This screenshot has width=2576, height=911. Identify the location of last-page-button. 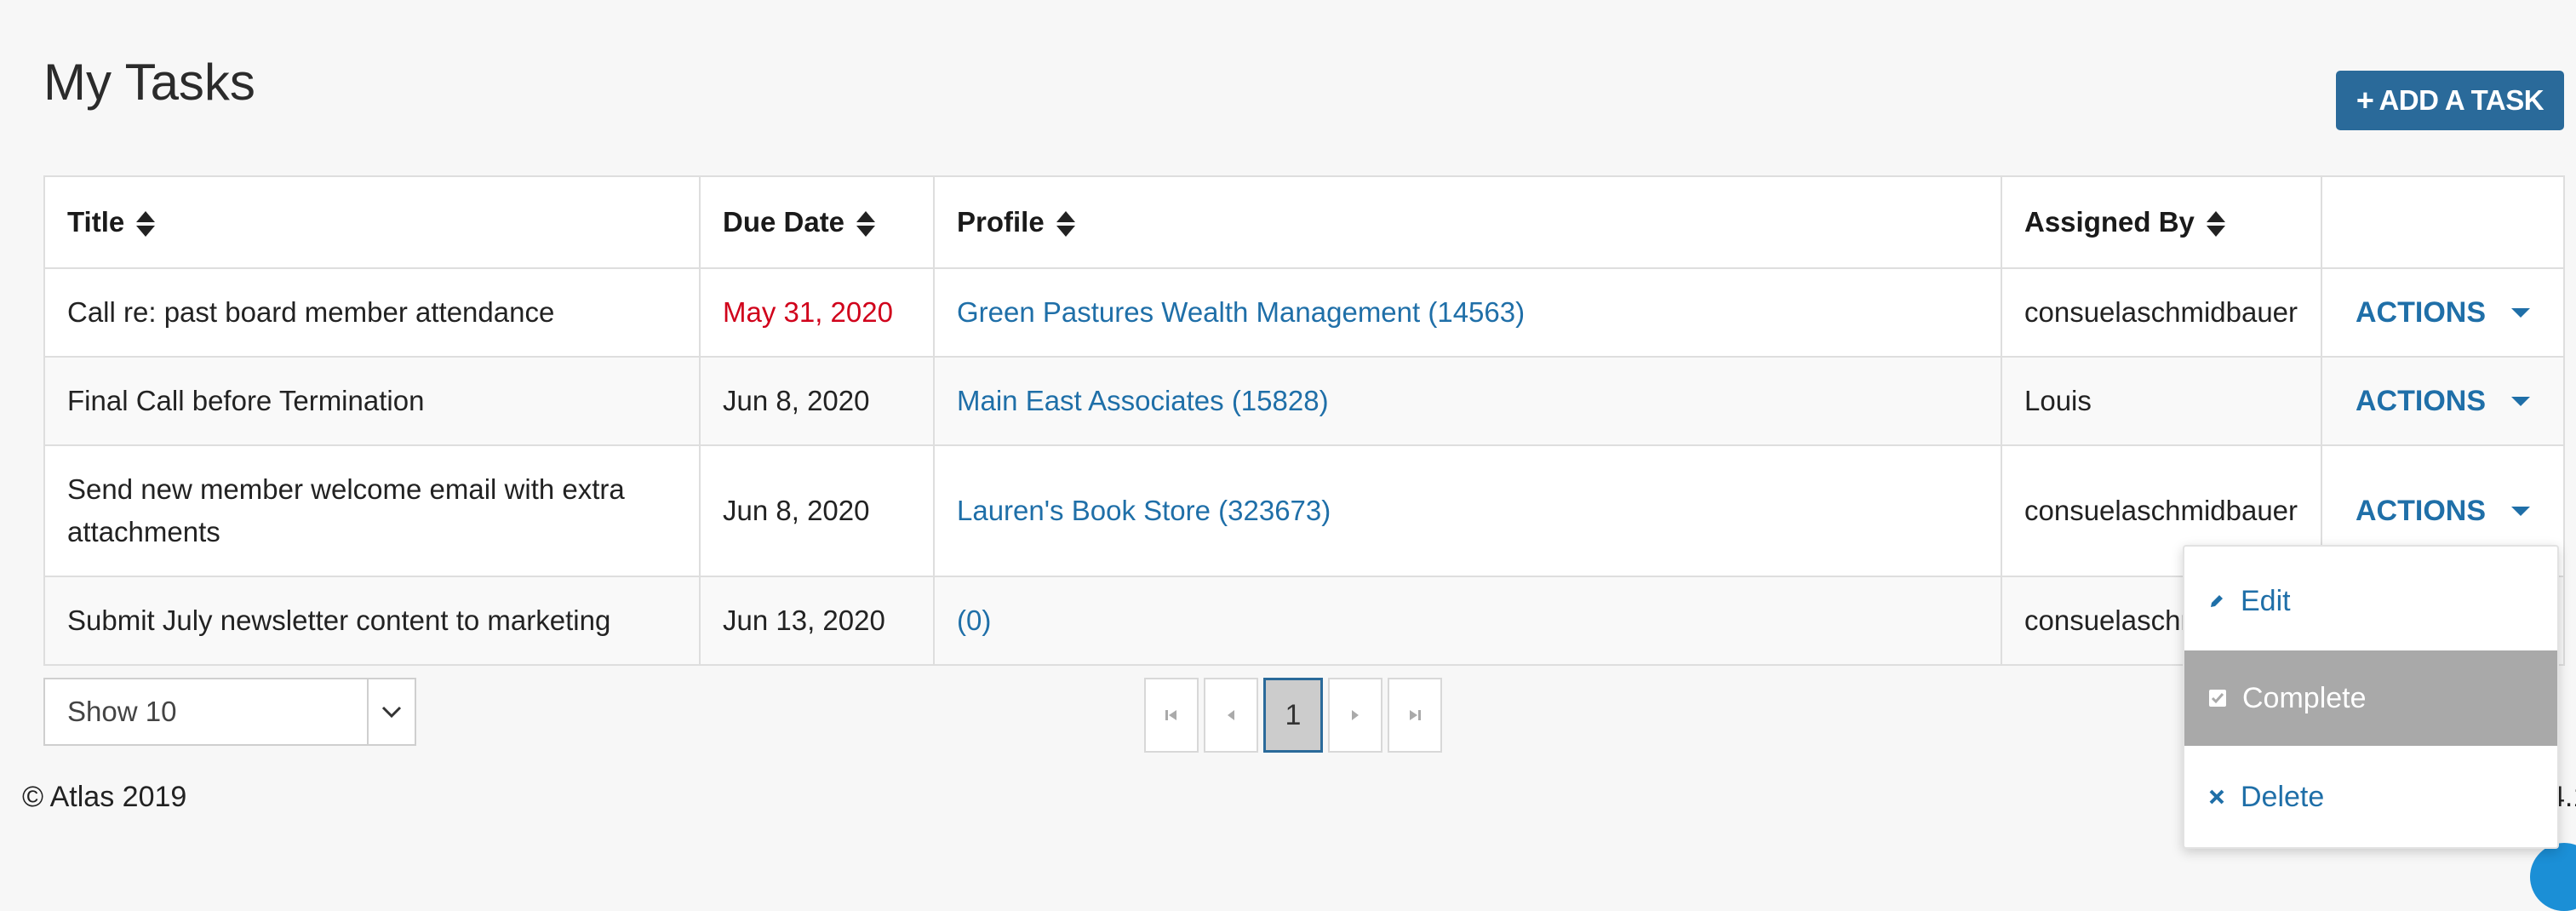
(1415, 715).